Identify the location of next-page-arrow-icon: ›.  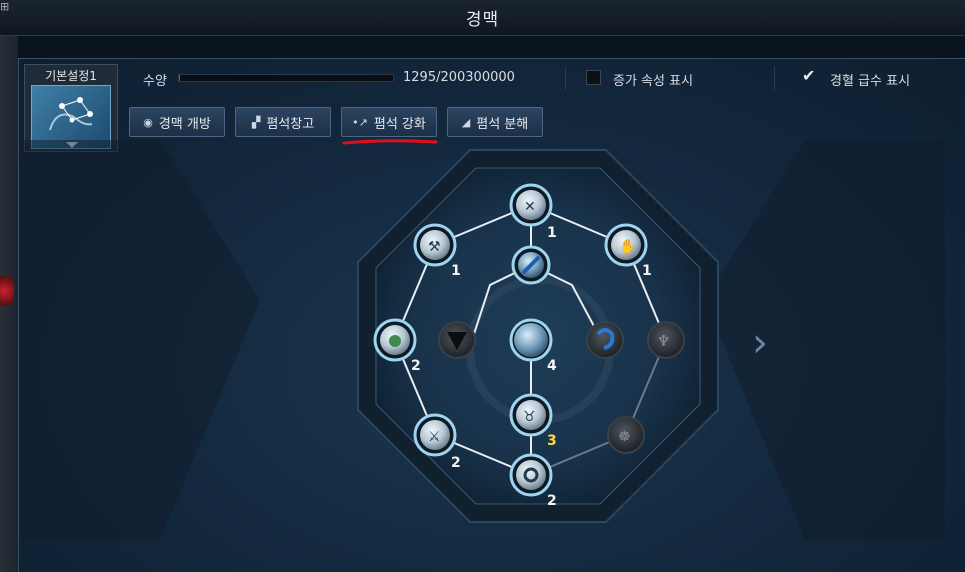
(760, 343).